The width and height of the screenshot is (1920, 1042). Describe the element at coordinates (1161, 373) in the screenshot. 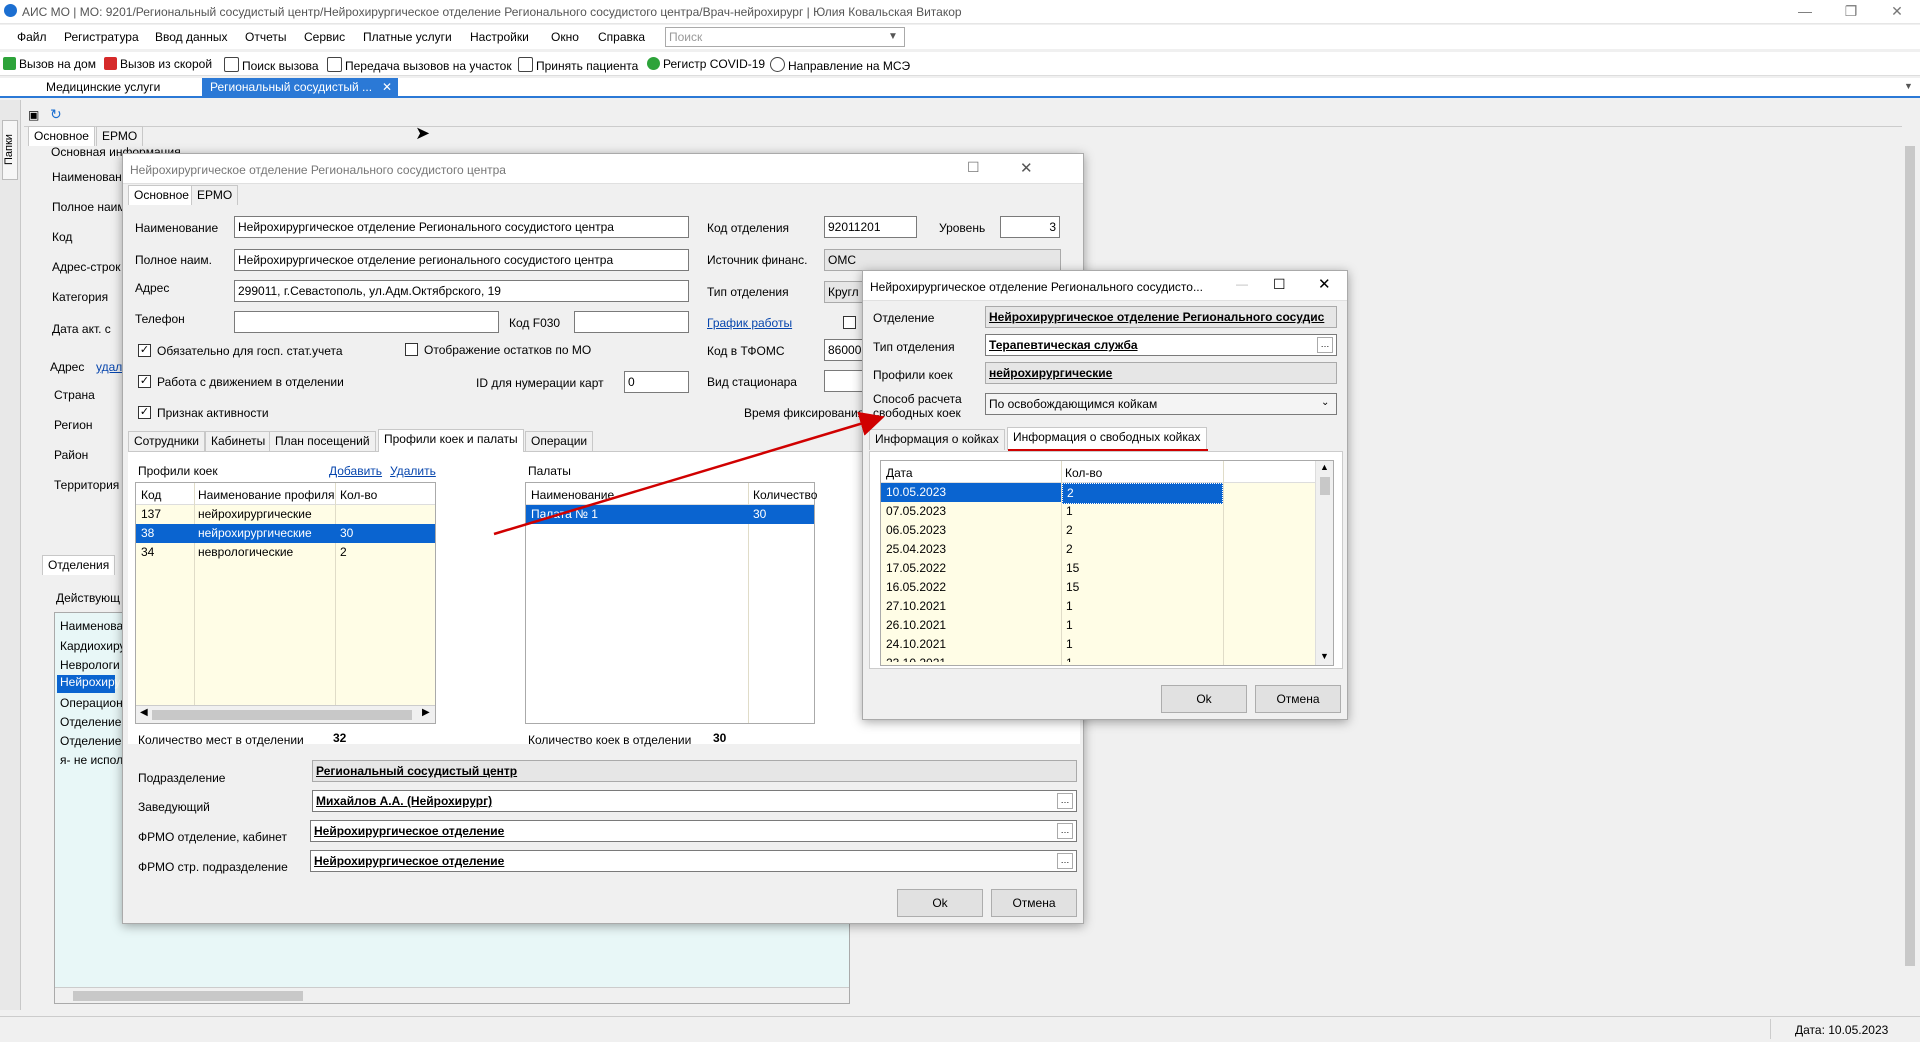

I see `profile-field: нейрохирургические` at that location.